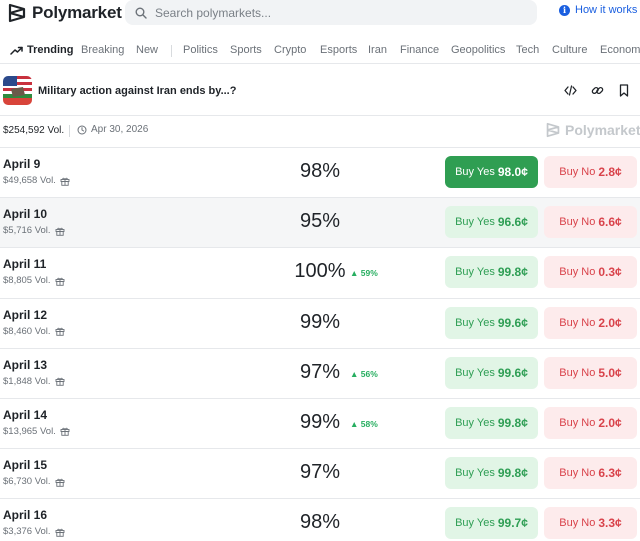 The height and width of the screenshot is (541, 640). Describe the element at coordinates (590, 272) in the screenshot. I see `buy-no-button: Buy No 0.3¢` at that location.